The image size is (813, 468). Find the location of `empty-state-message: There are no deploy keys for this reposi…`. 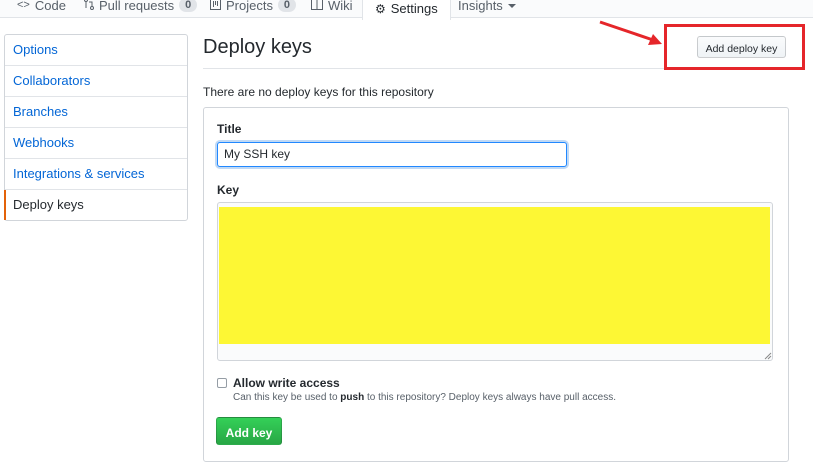

empty-state-message: There are no deploy keys for this reposi… is located at coordinates (318, 92).